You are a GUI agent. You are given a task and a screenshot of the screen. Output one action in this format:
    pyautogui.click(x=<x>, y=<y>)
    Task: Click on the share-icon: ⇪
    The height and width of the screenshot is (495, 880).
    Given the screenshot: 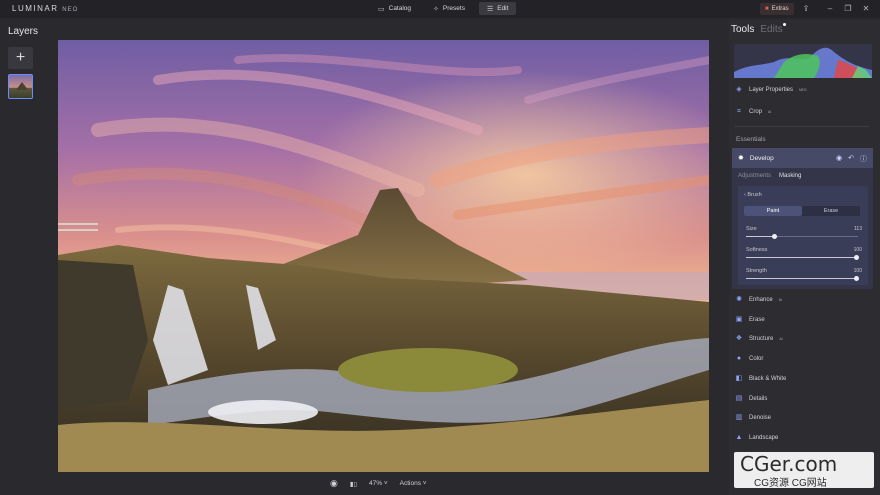 What is the action you would take?
    pyautogui.click(x=806, y=9)
    